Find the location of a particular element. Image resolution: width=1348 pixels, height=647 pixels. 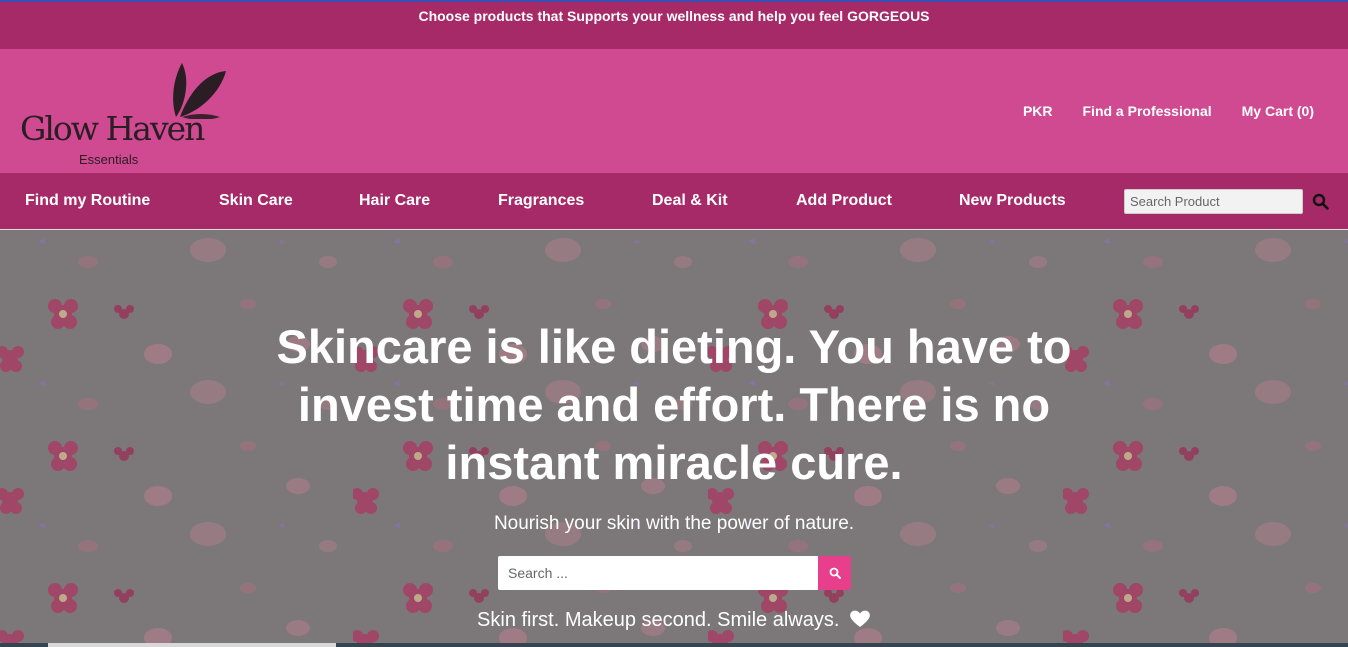

find-professional-link: Find a Professional is located at coordinates (1147, 111).